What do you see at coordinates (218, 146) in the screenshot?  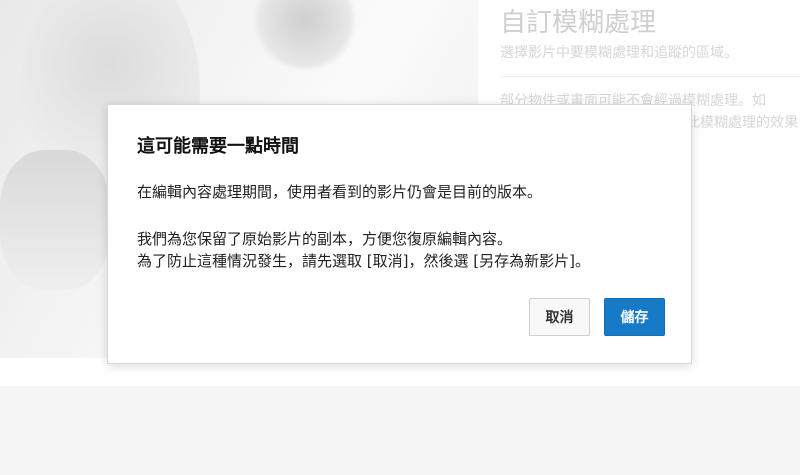 I see `dialog-title: 這可能需要一點時間` at bounding box center [218, 146].